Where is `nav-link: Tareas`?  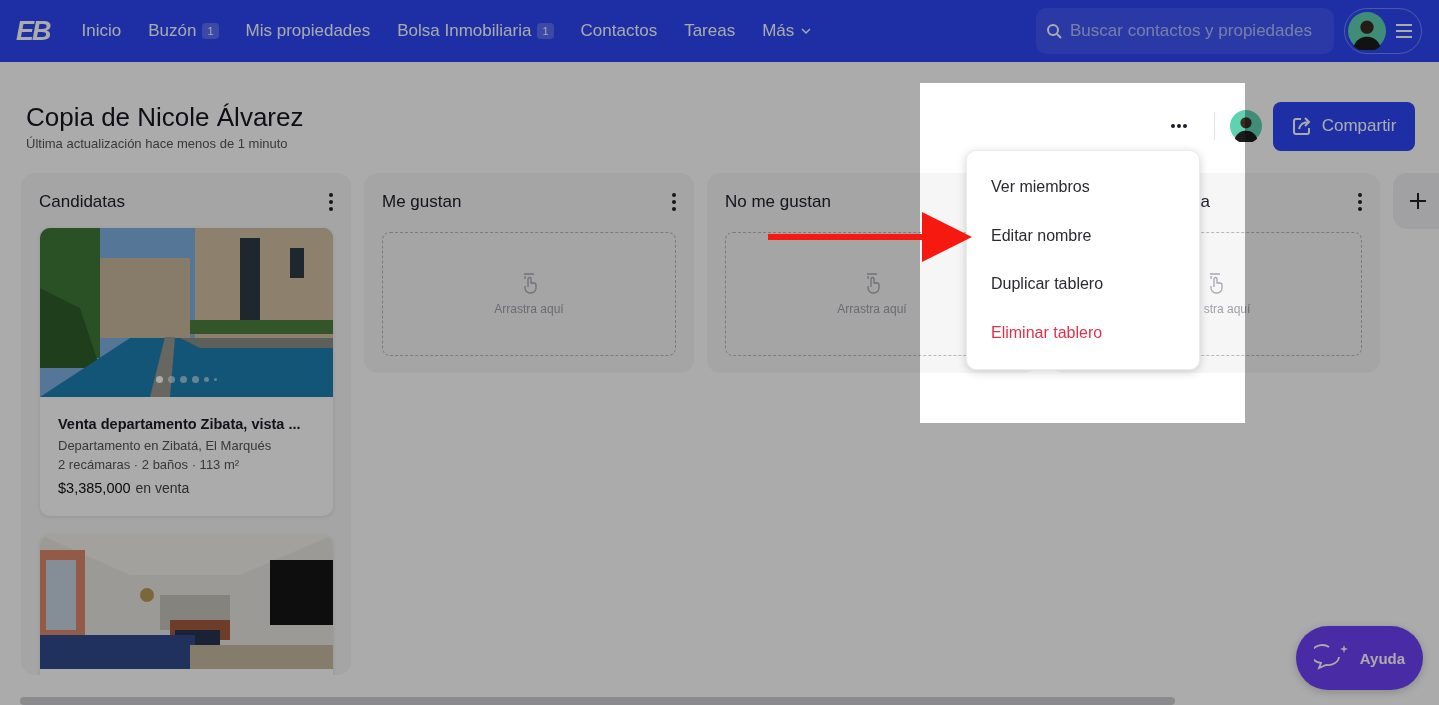
nav-link: Tareas is located at coordinates (710, 31).